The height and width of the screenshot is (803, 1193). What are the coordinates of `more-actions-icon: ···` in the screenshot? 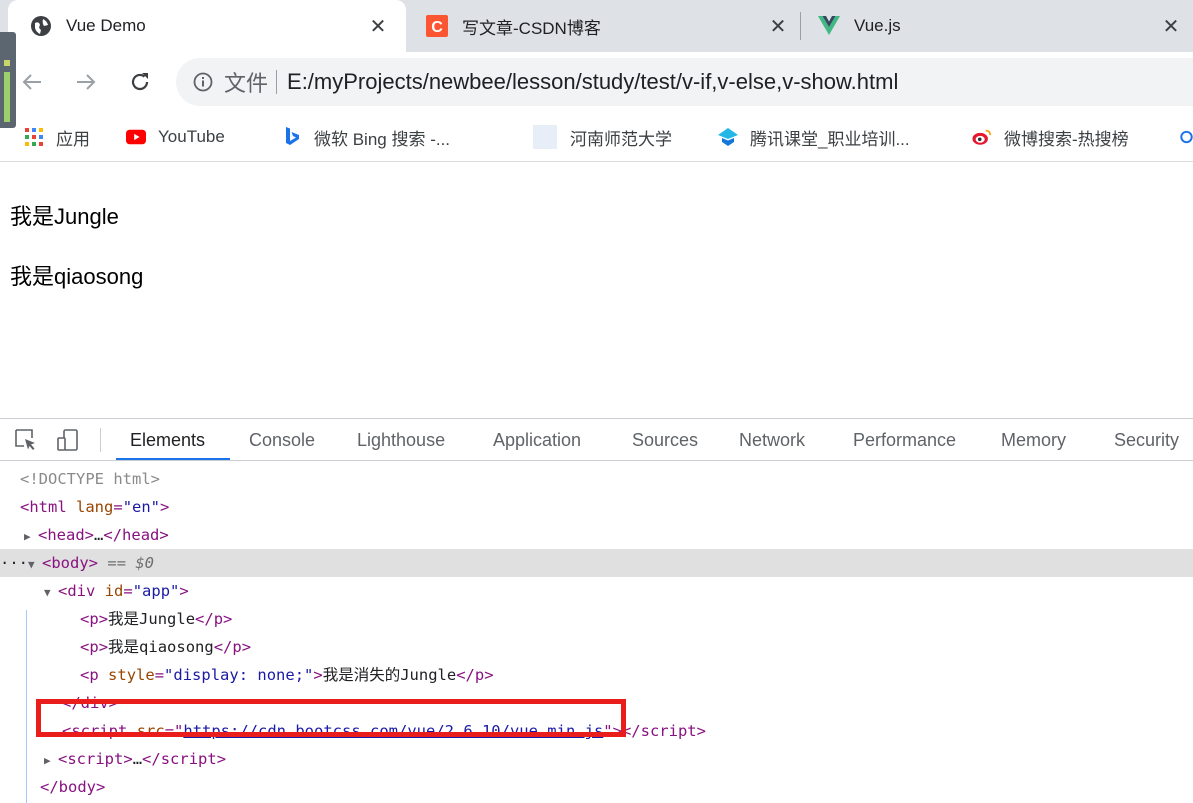 It's located at (14, 563).